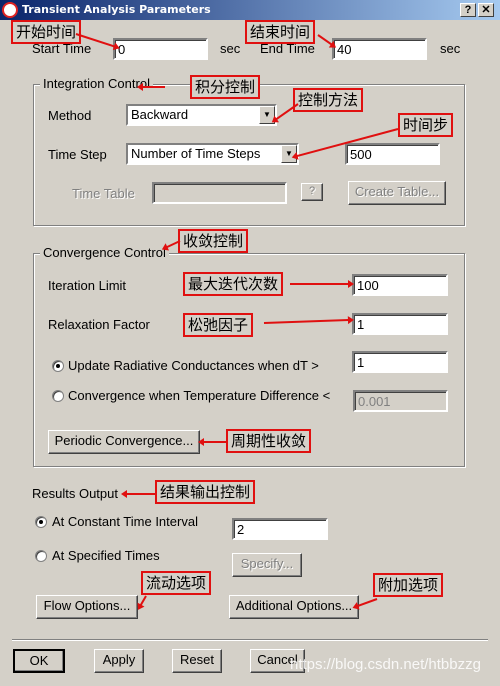  I want to click on annotation-additional: 附加选项, so click(408, 585).